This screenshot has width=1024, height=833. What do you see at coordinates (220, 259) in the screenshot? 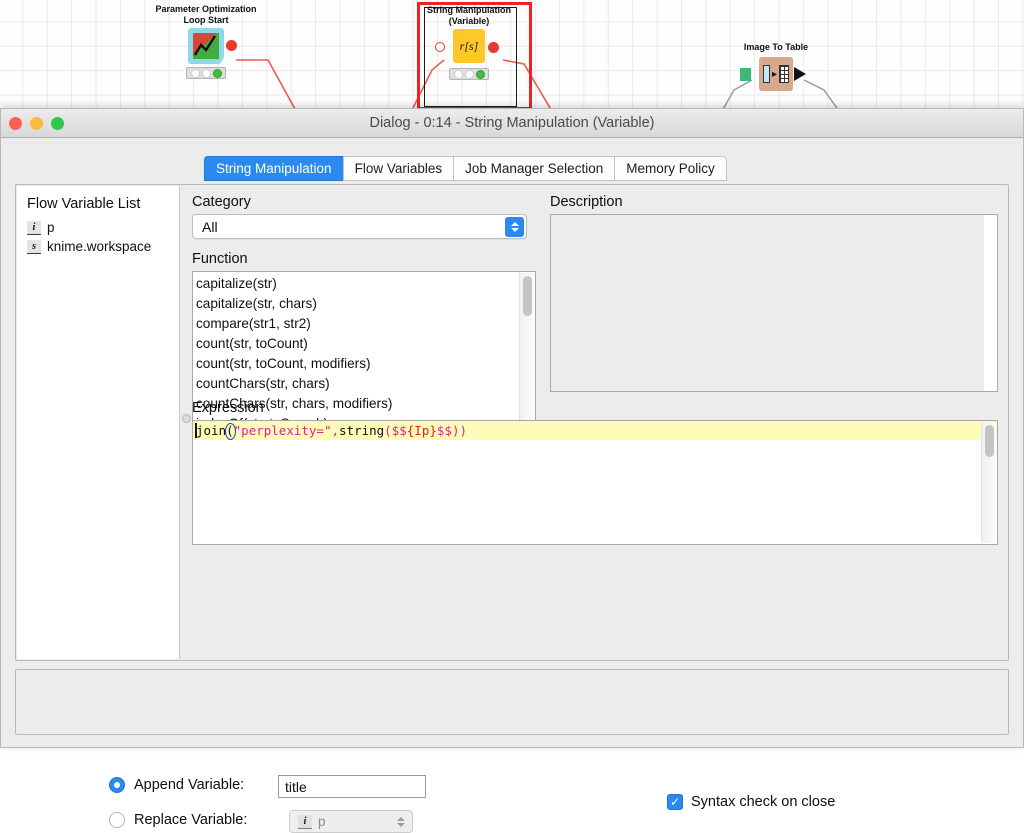
I see `function-label: Function` at bounding box center [220, 259].